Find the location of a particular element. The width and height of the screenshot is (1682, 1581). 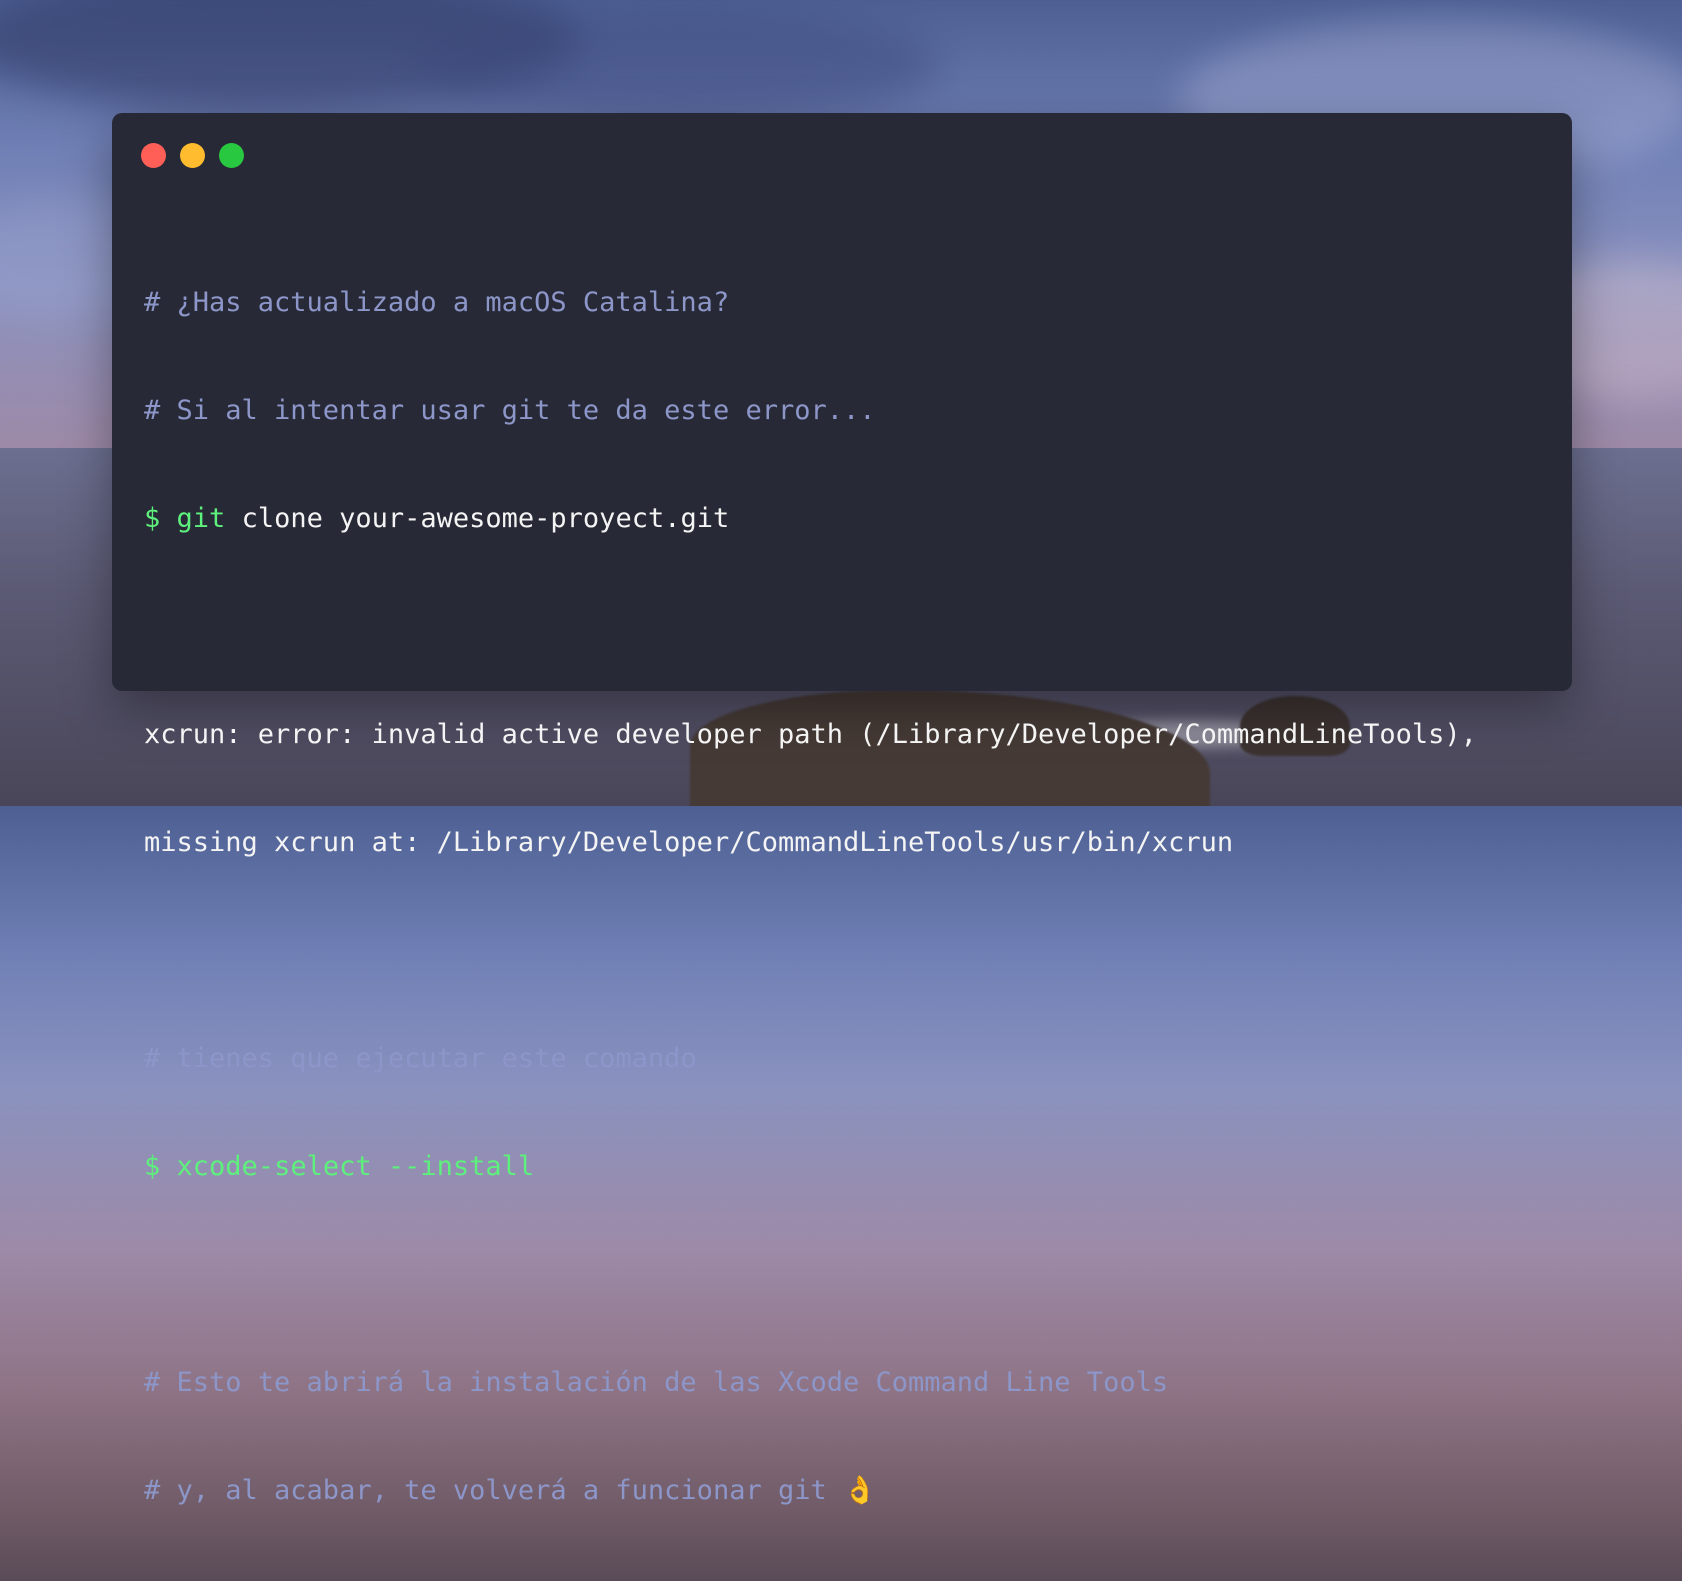

zoom-button is located at coordinates (231, 155).